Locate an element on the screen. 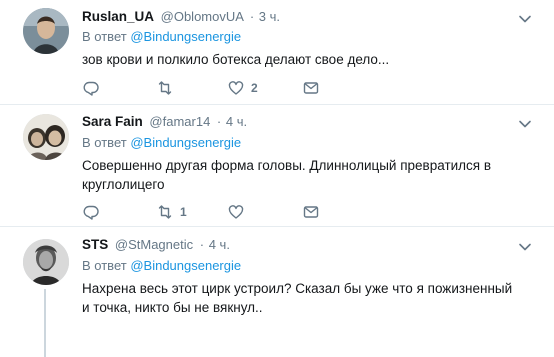 This screenshot has height=357, width=554. user-name: Ruslan_UA is located at coordinates (118, 16).